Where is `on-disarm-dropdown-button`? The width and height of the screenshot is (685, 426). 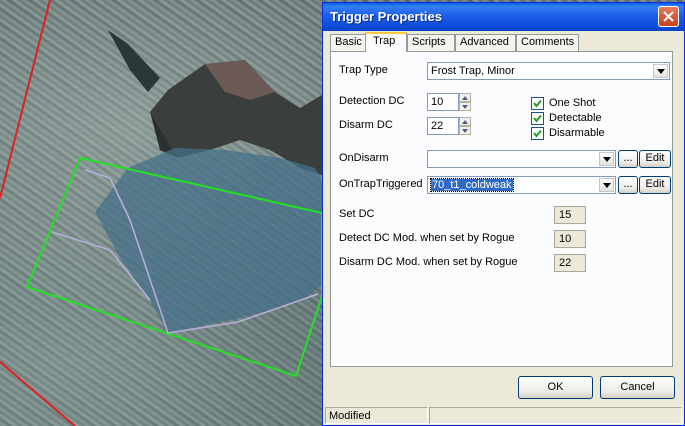
on-disarm-dropdown-button is located at coordinates (606, 159).